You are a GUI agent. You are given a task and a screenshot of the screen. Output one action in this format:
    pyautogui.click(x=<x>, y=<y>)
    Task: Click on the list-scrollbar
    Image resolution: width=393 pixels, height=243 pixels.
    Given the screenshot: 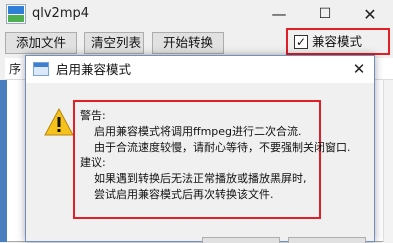 What is the action you would take?
    pyautogui.click(x=388, y=161)
    